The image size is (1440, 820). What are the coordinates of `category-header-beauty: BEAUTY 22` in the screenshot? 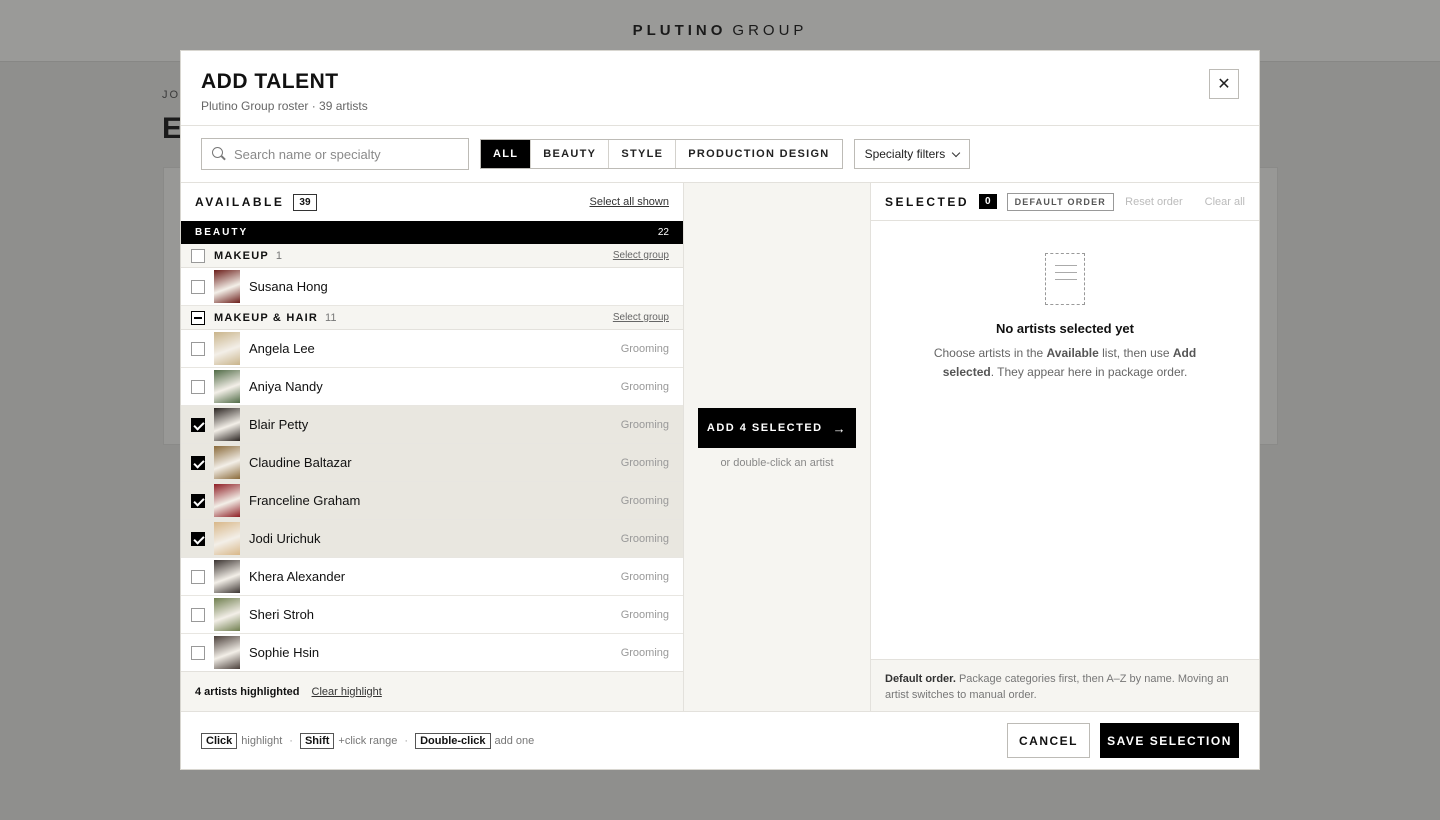 It's located at (432, 232).